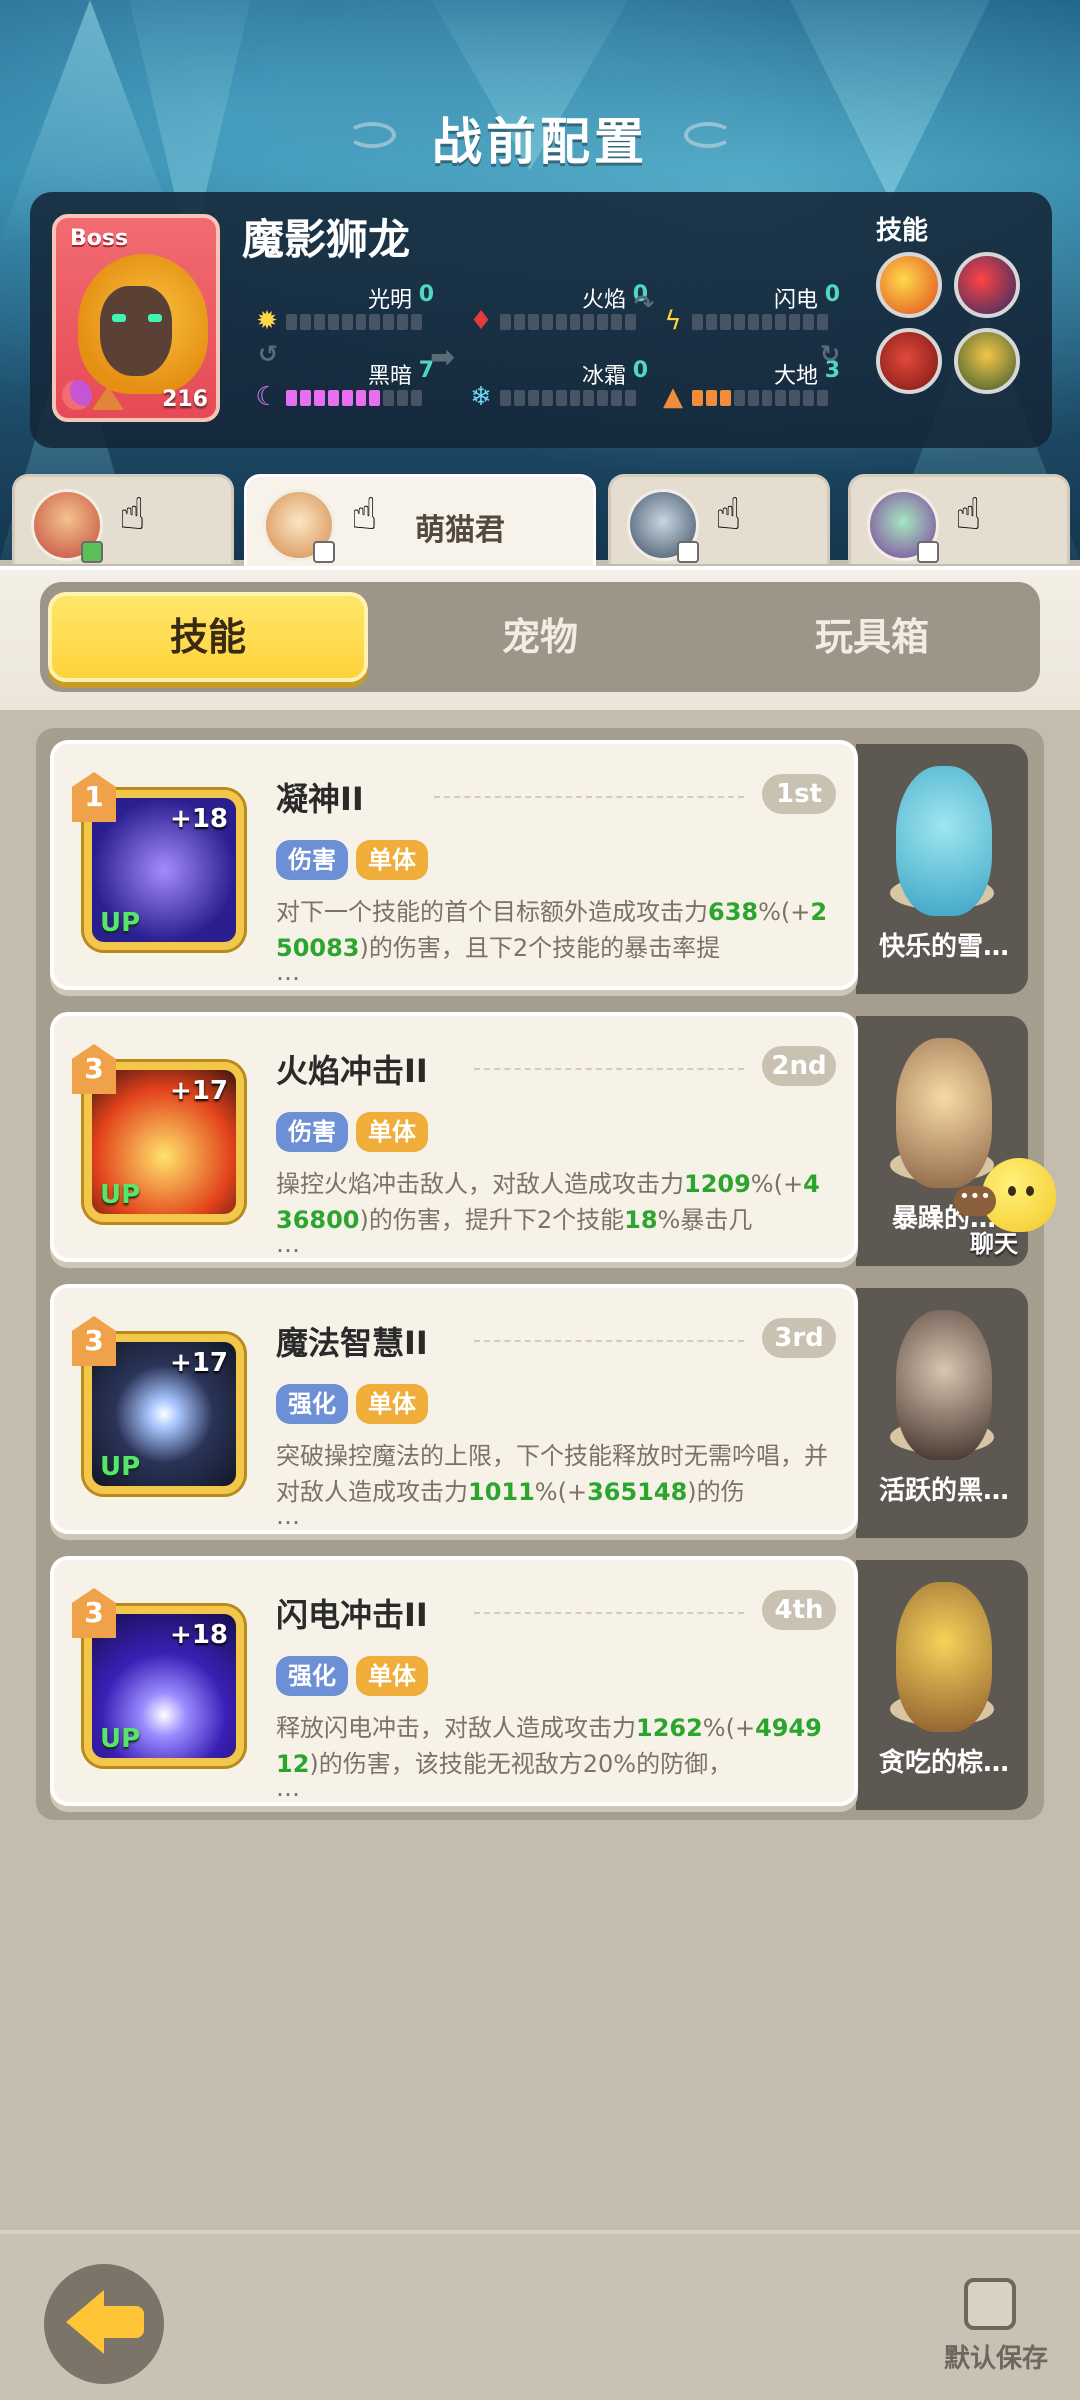 This screenshot has width=1080, height=2400. Describe the element at coordinates (799, 1610) in the screenshot. I see `skill-order-badge: 4th` at that location.